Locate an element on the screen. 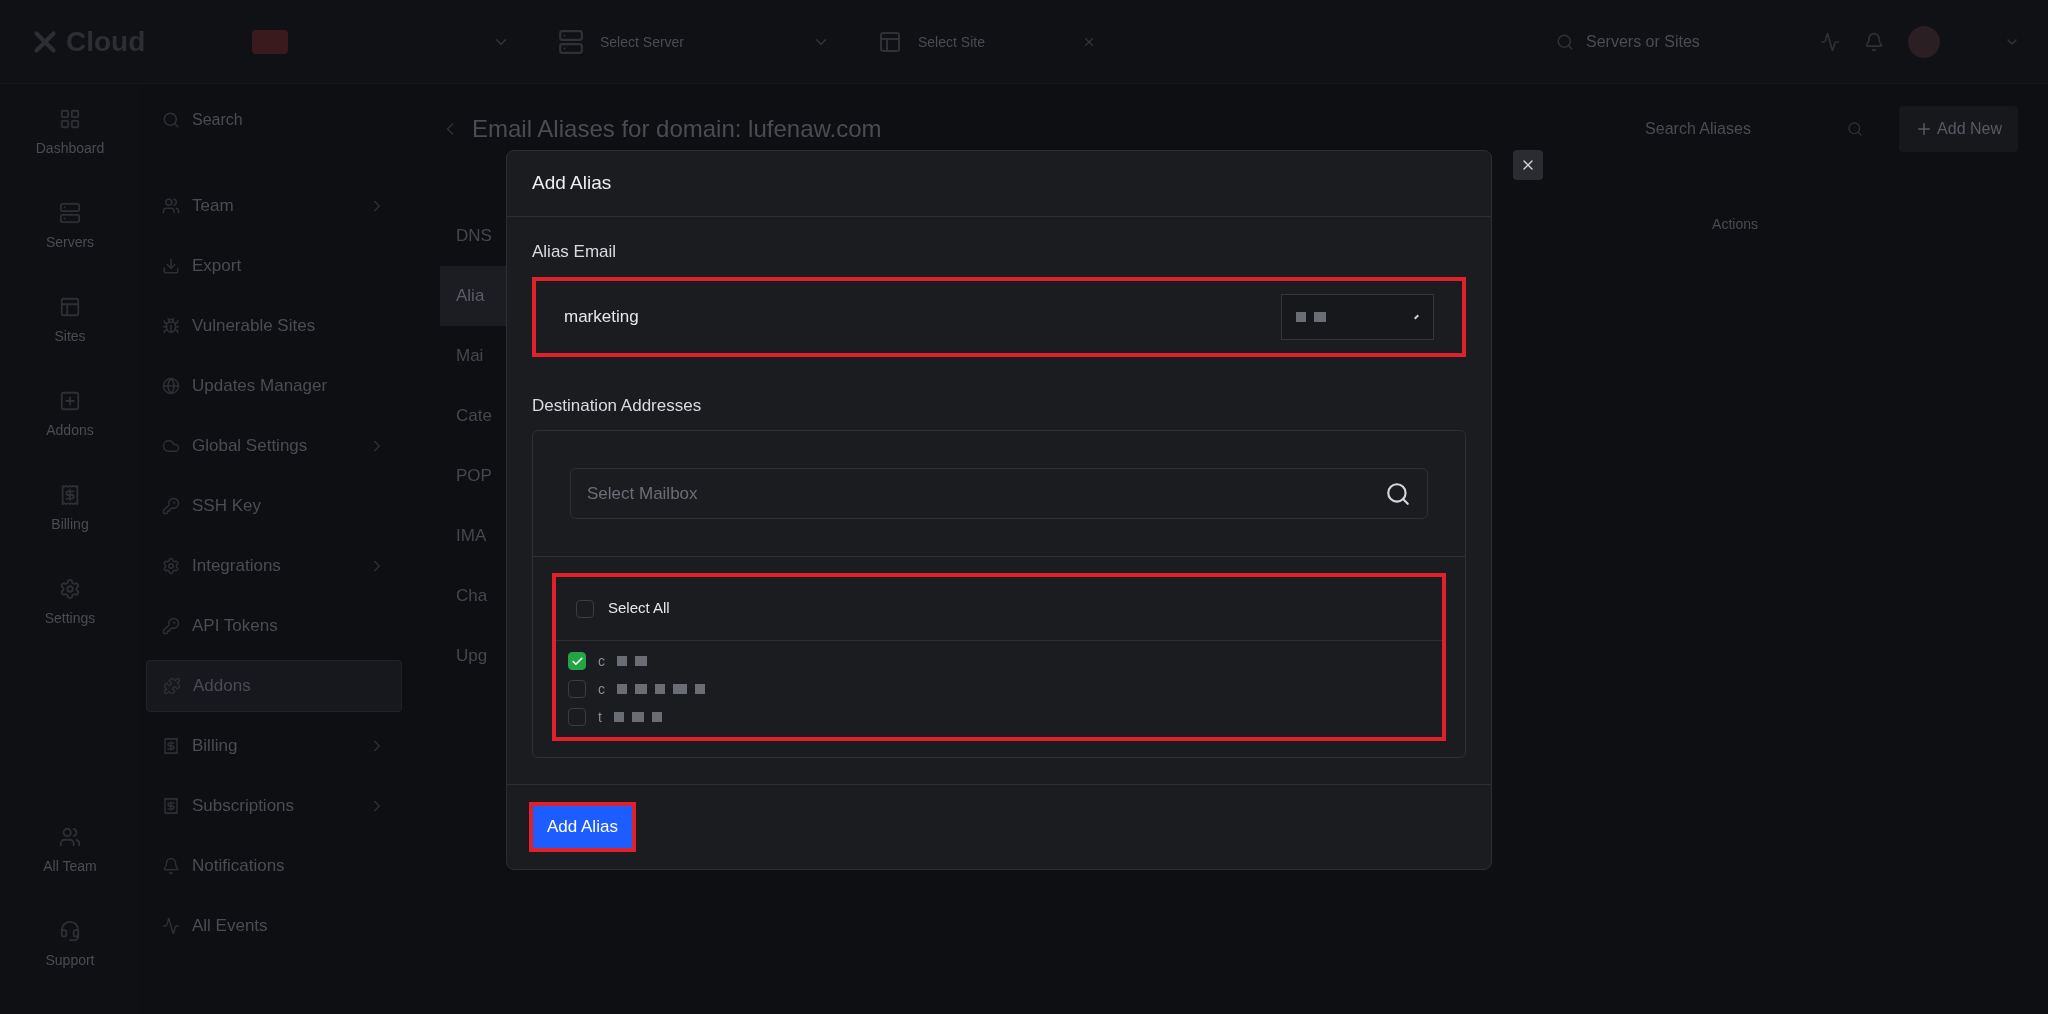 This screenshot has width=2048, height=1014. cloud-icon is located at coordinates (171, 446).